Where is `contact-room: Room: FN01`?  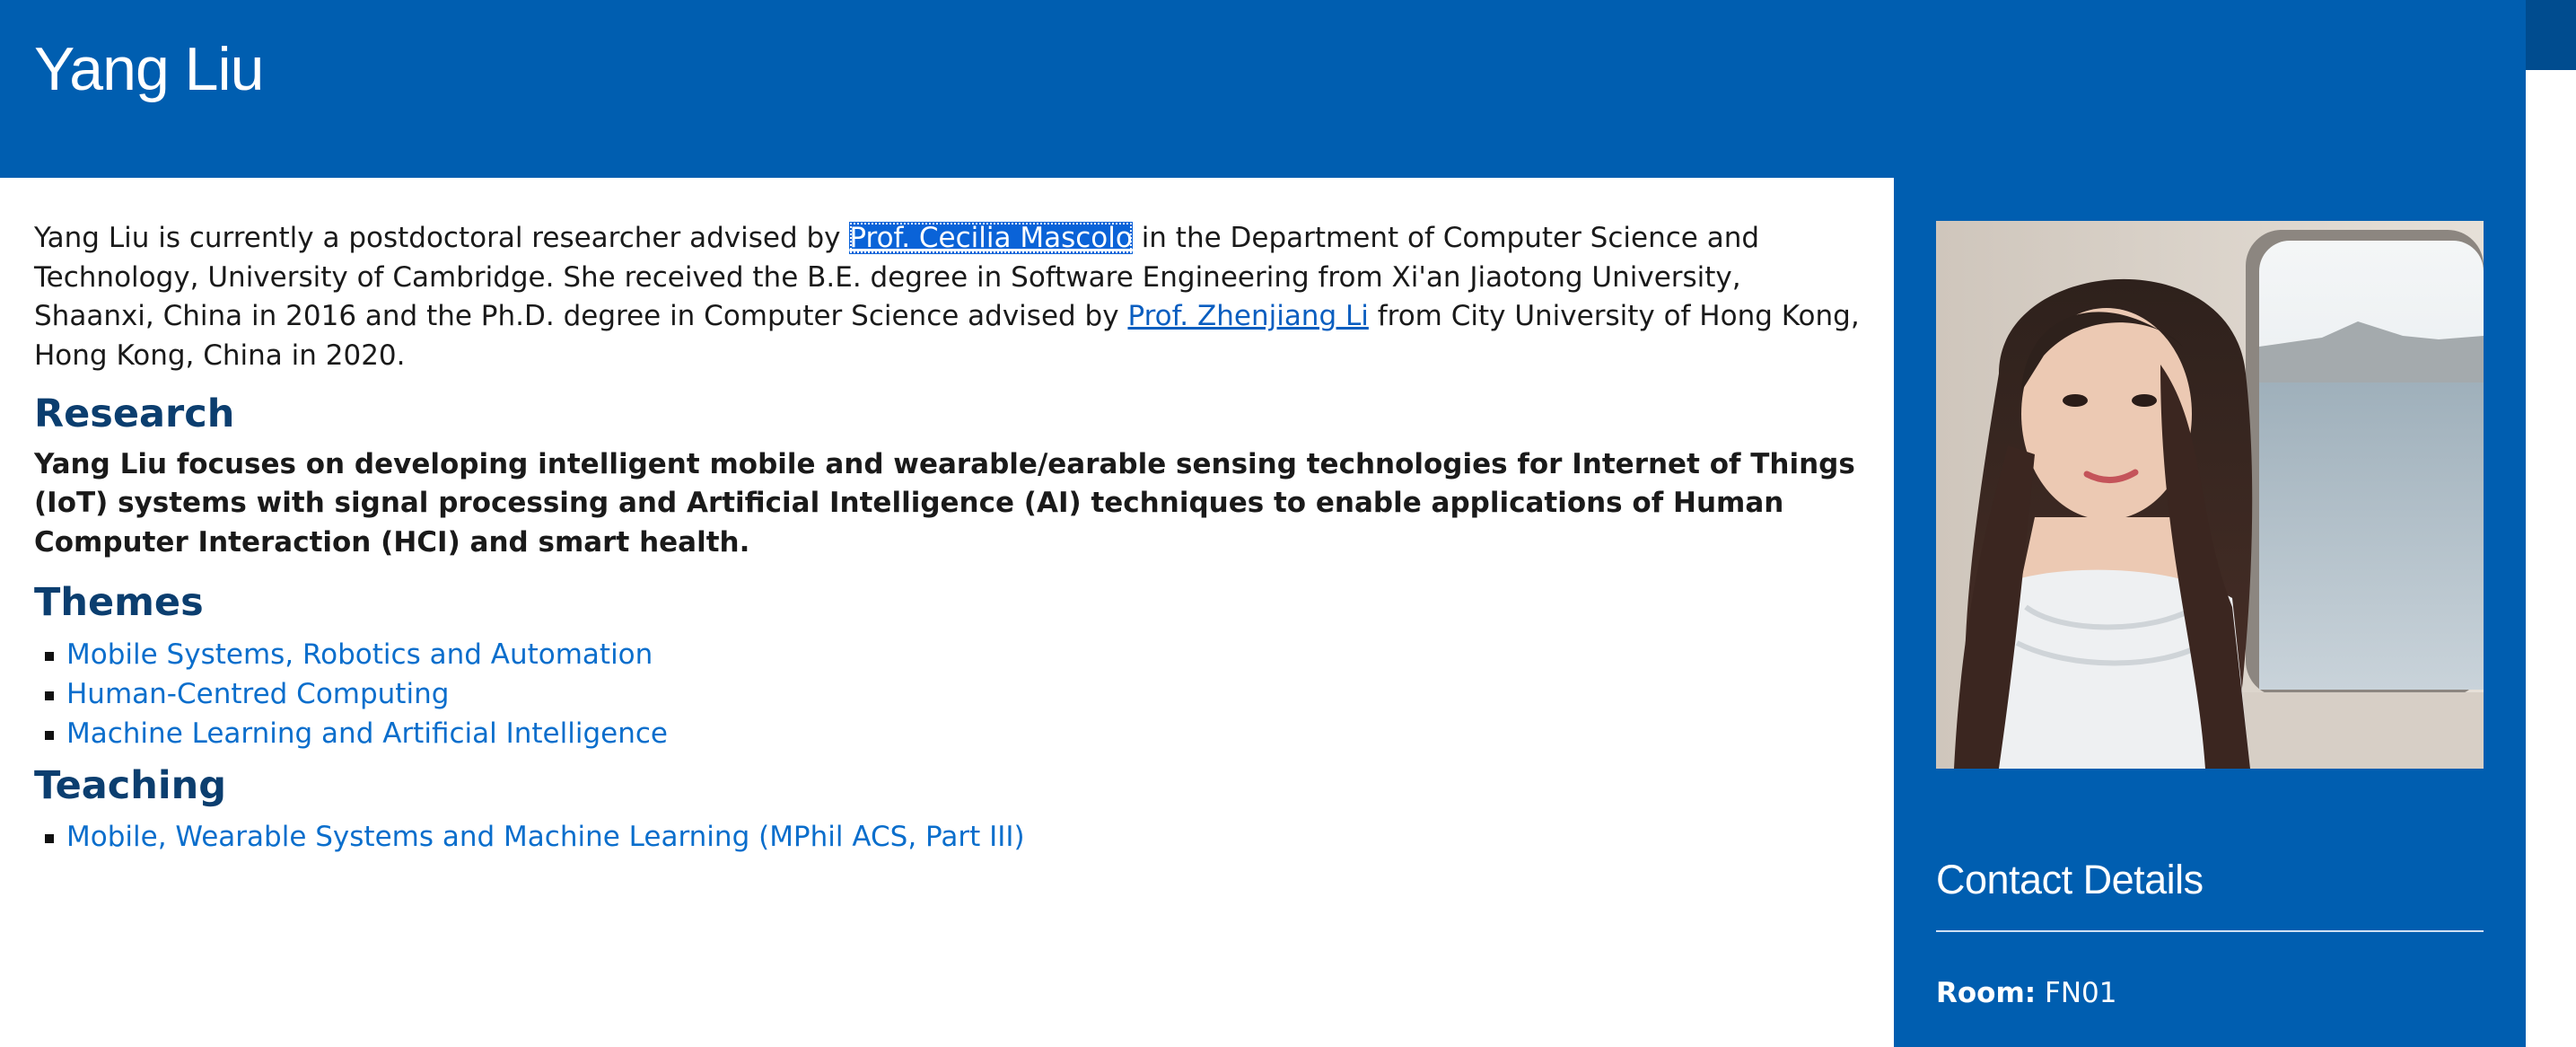 contact-room: Room: FN01 is located at coordinates (2026, 993).